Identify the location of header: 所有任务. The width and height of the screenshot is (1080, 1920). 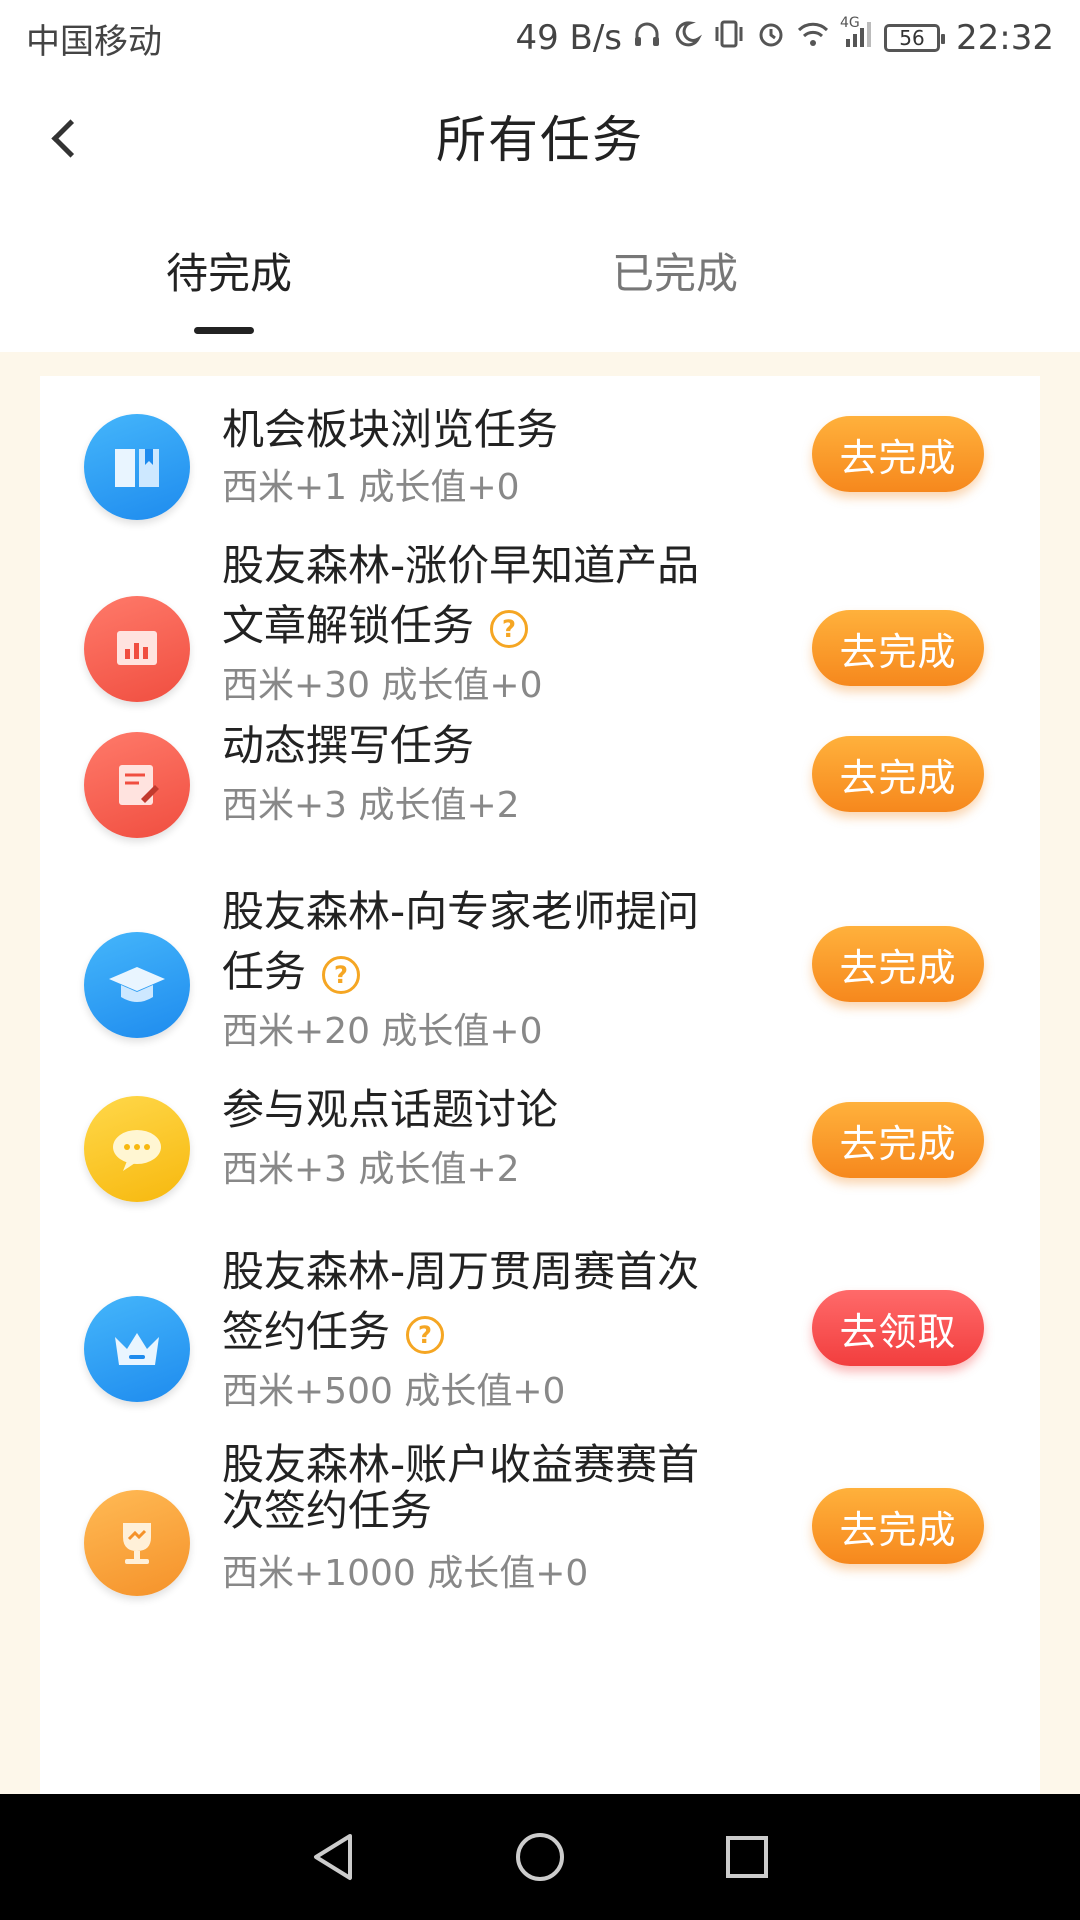
(540, 136).